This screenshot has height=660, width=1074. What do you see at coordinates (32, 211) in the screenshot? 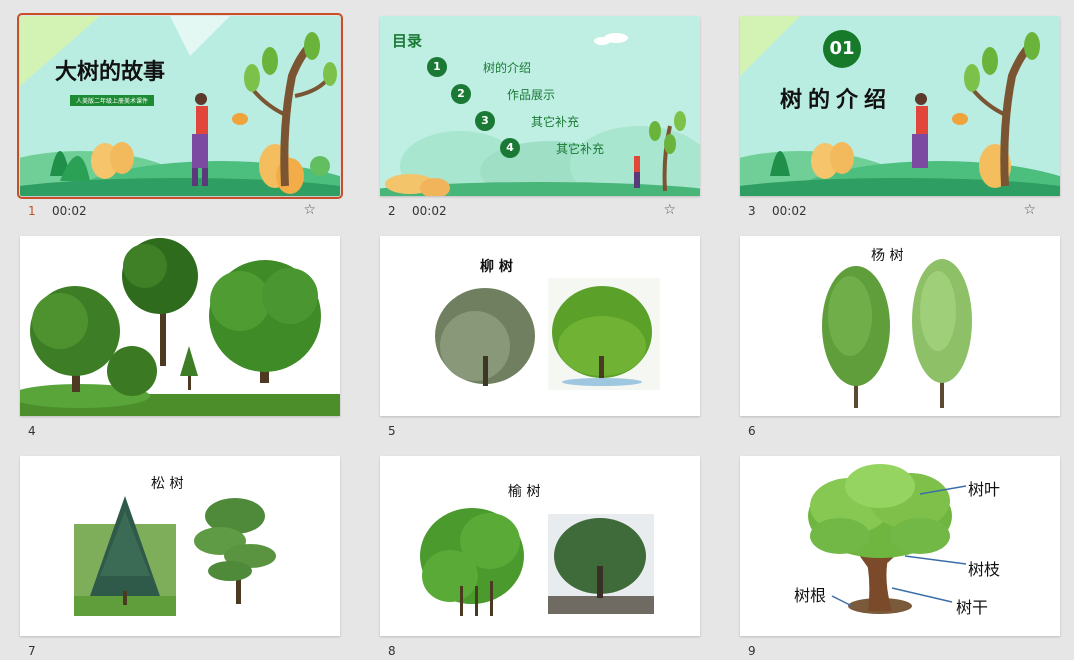
I see `slide-number: 1` at bounding box center [32, 211].